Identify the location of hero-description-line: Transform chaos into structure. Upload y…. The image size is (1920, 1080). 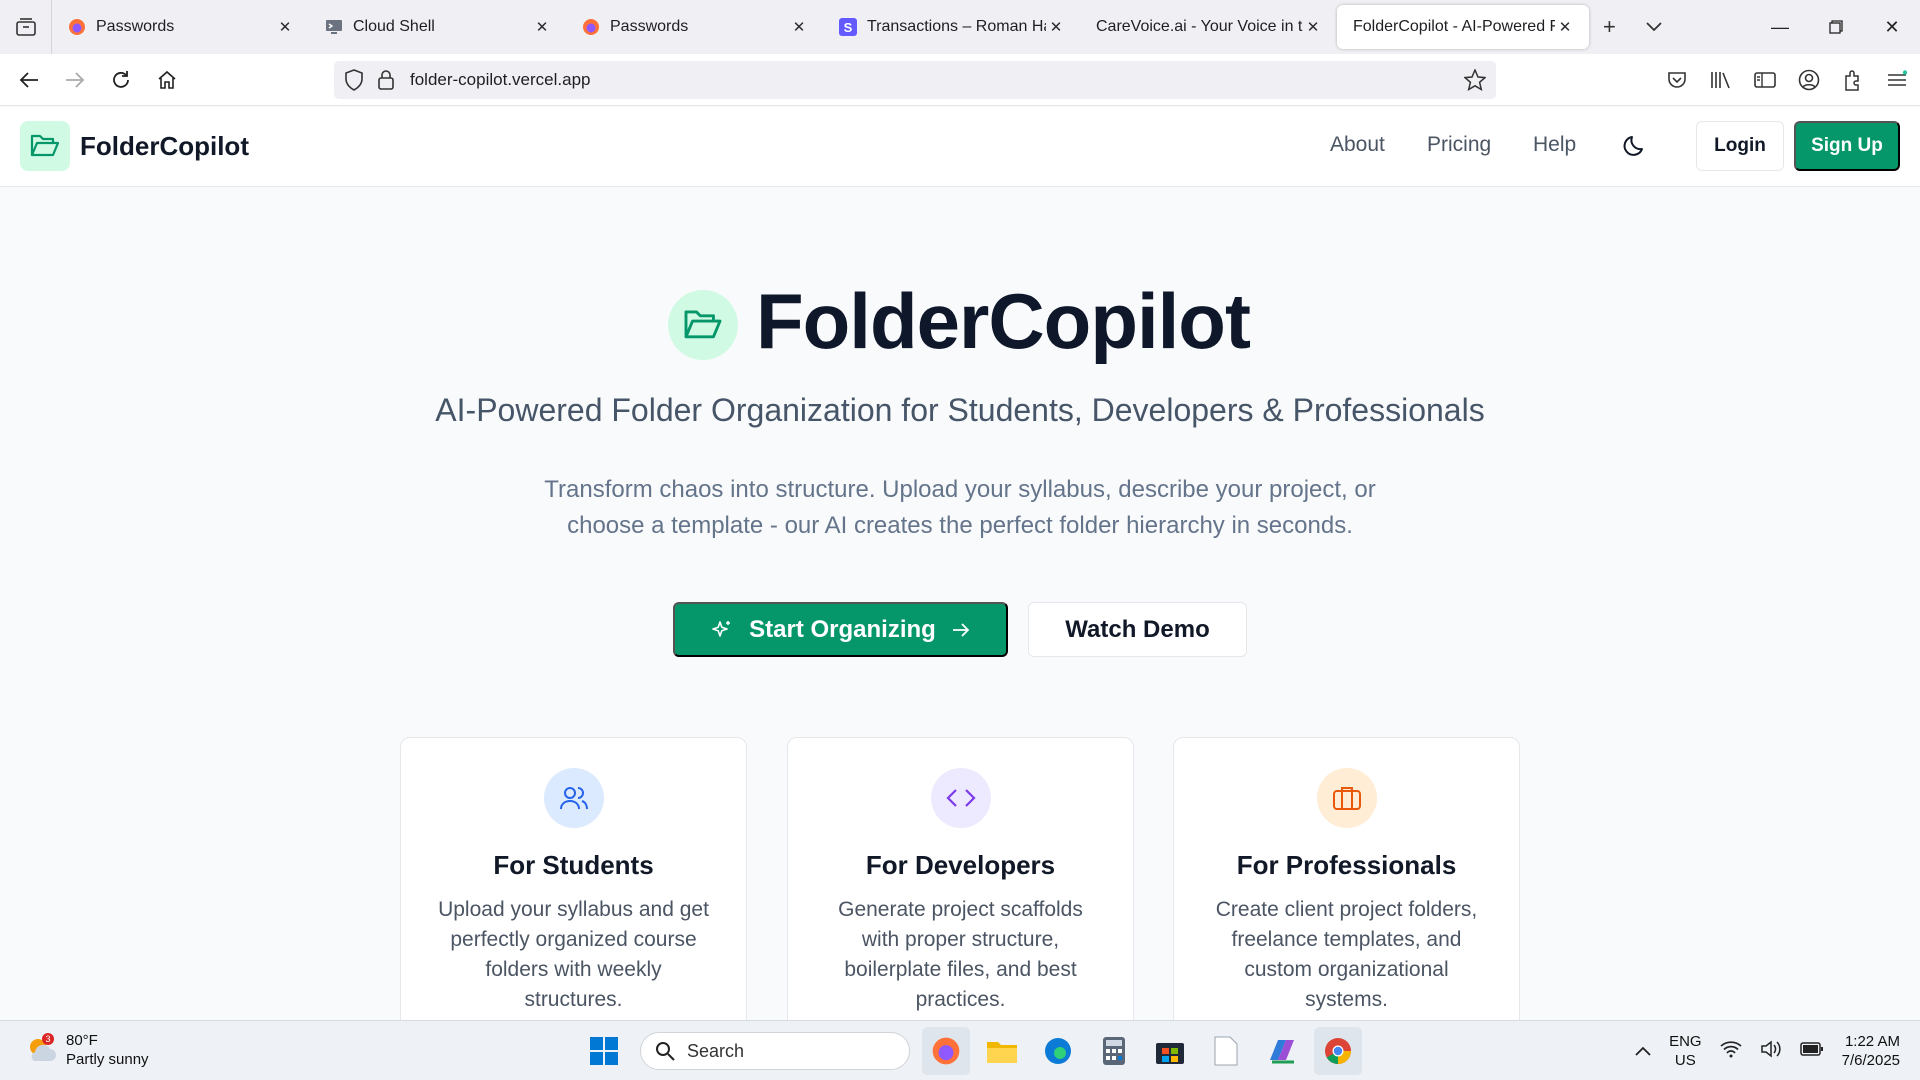
(960, 489).